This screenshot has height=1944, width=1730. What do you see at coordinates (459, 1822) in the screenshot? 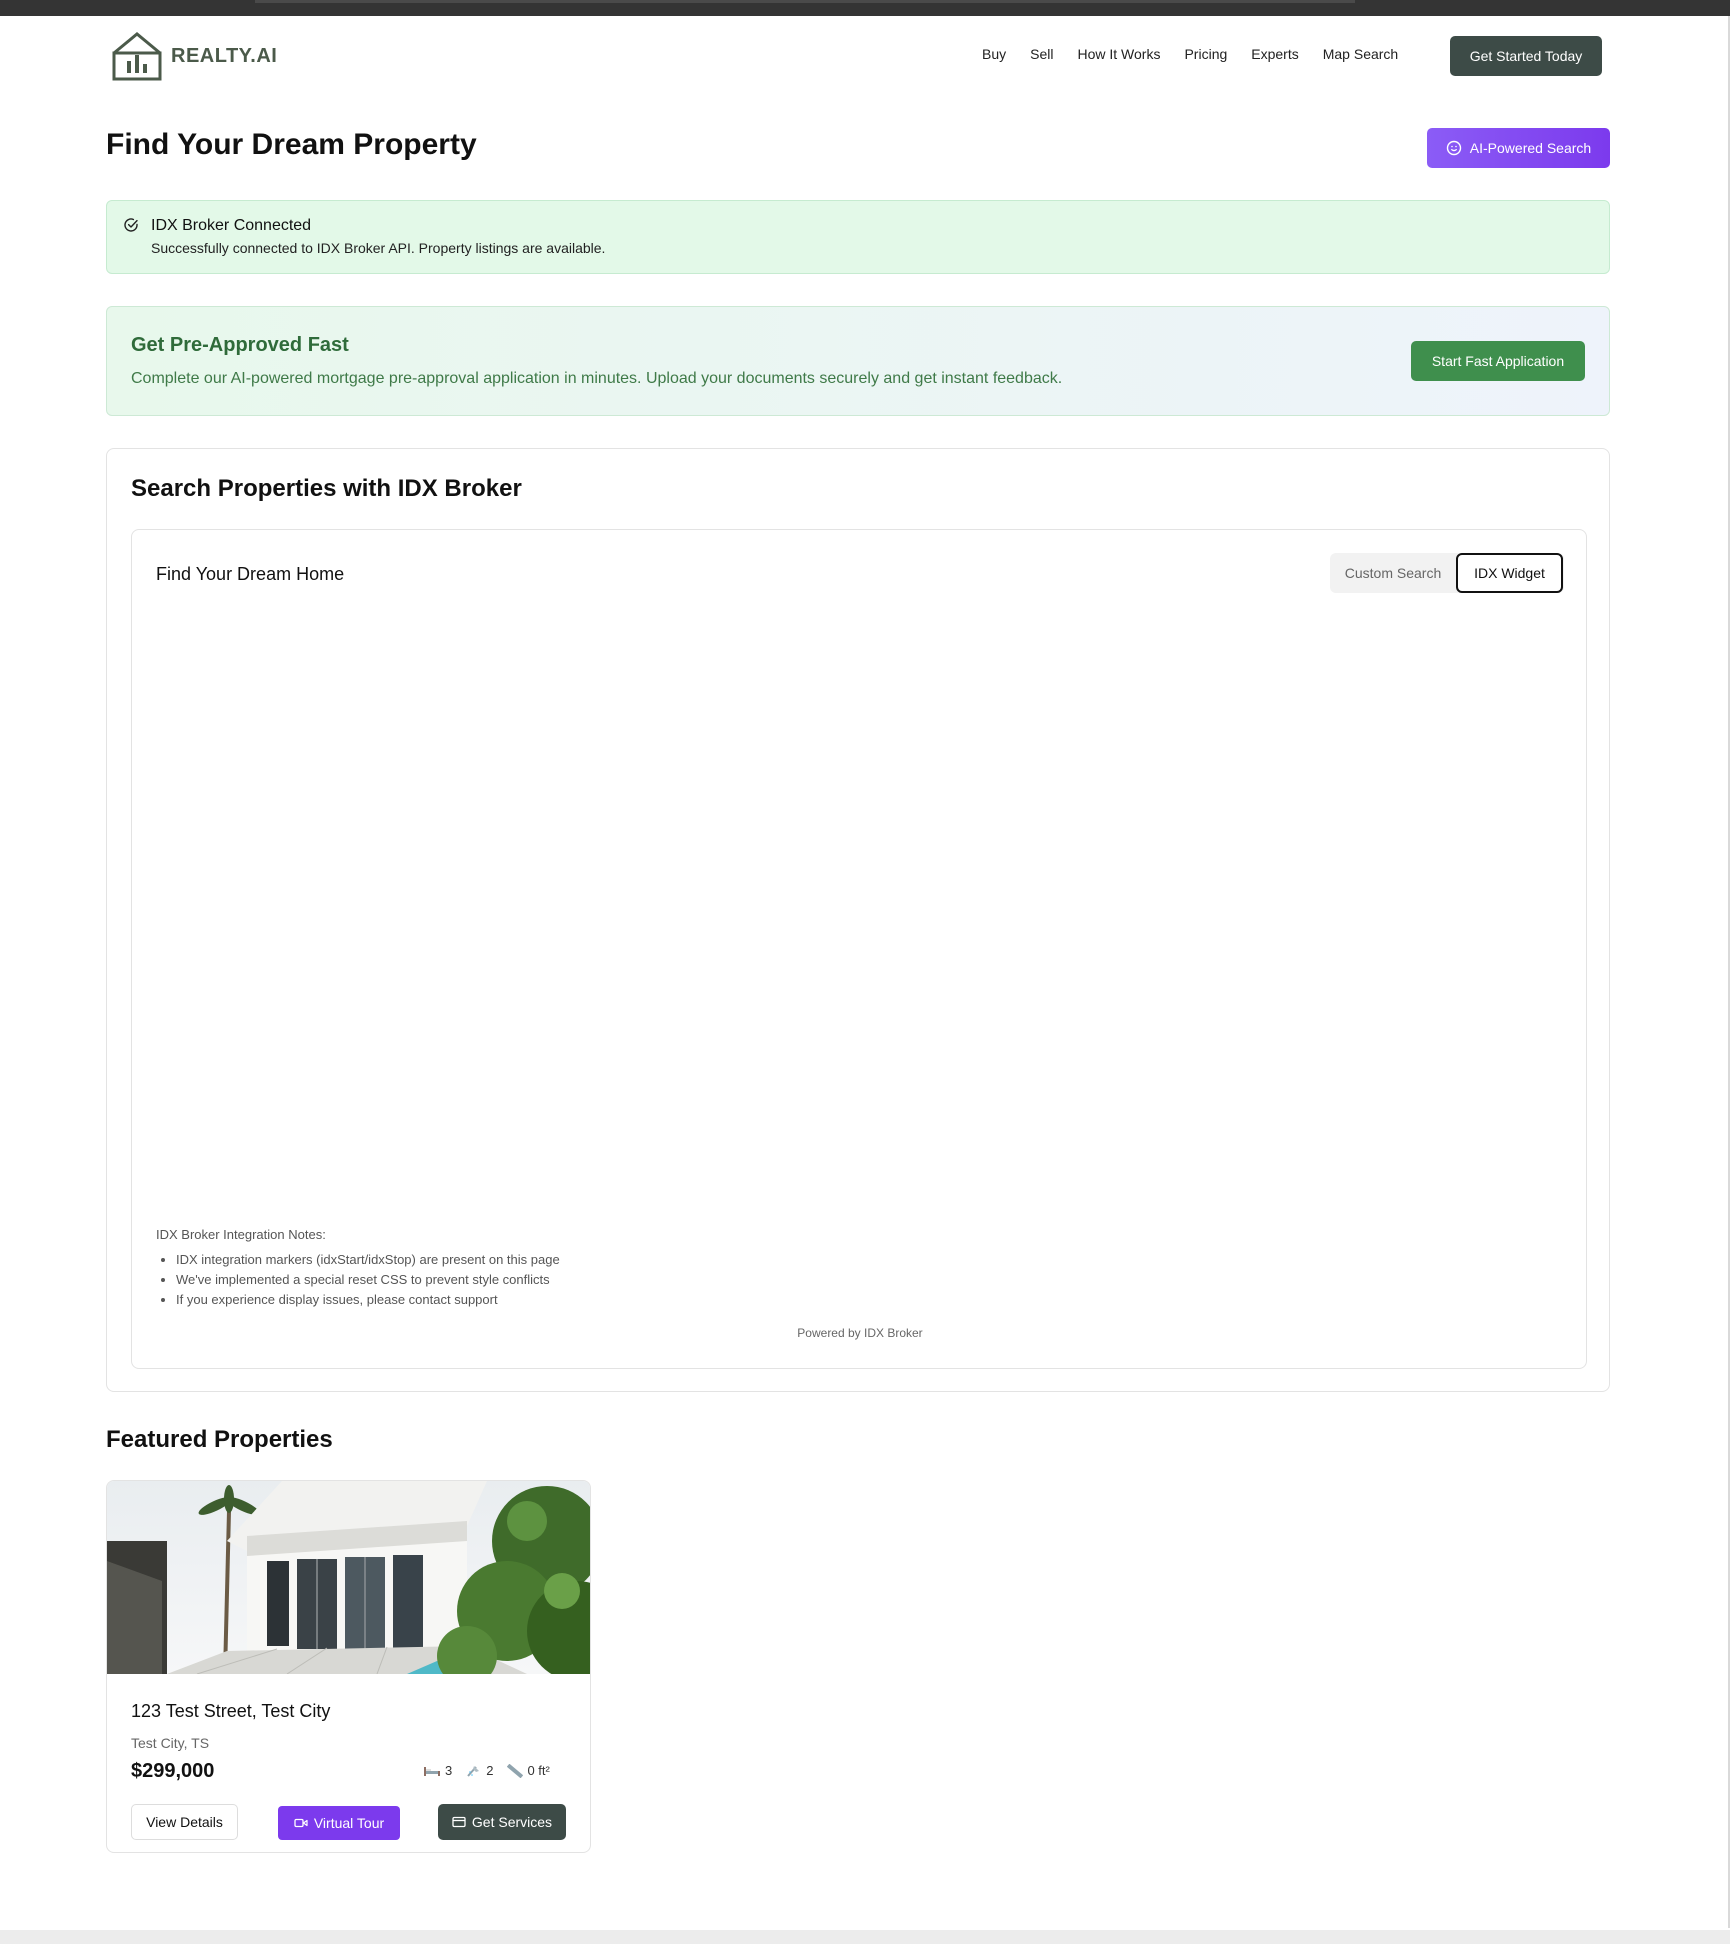
I see `card-icon` at bounding box center [459, 1822].